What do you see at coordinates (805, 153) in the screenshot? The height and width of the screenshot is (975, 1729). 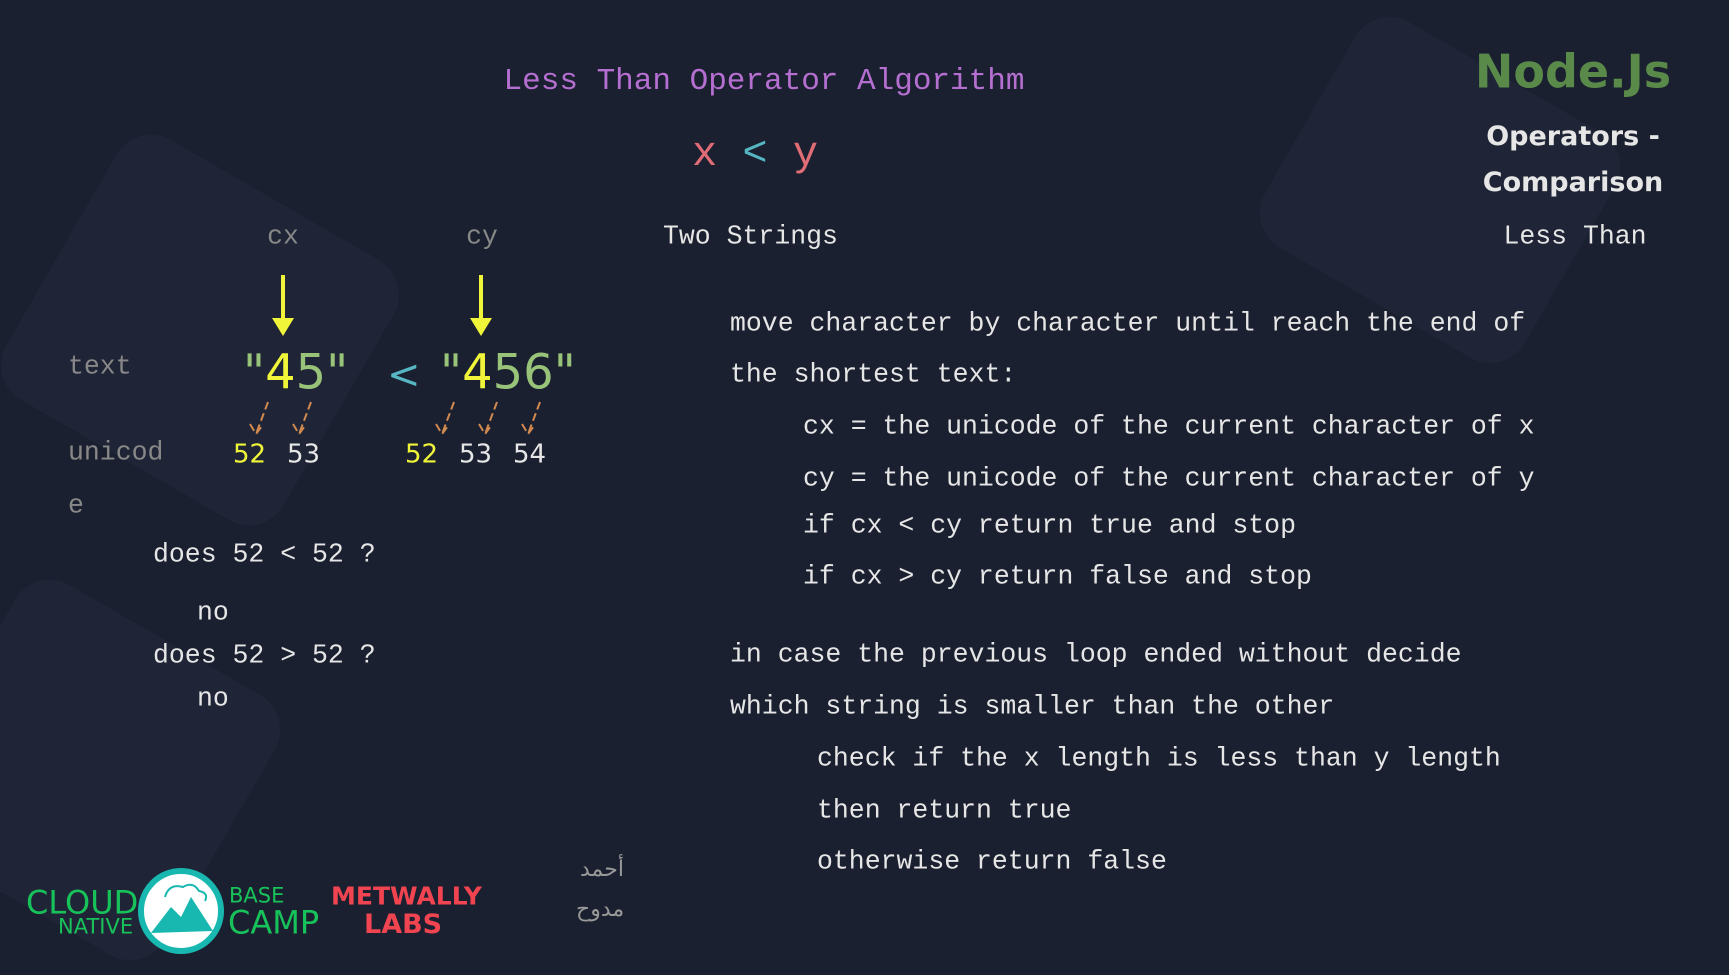 I see `expr-y: y` at bounding box center [805, 153].